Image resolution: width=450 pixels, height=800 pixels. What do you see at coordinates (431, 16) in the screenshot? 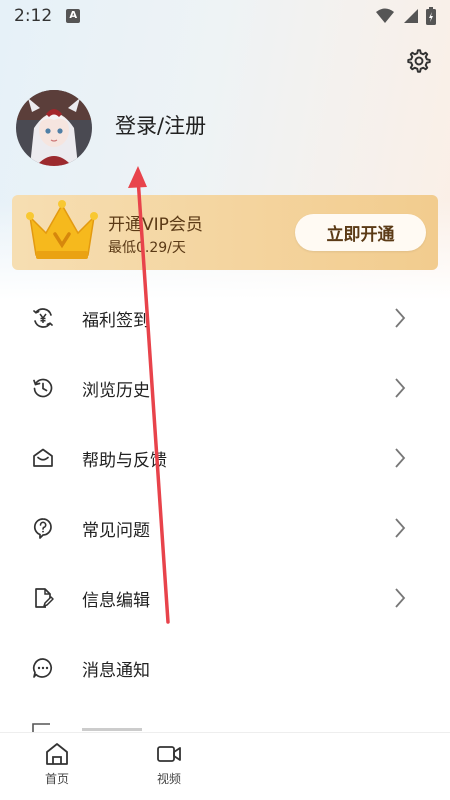
I see `battery-icon` at bounding box center [431, 16].